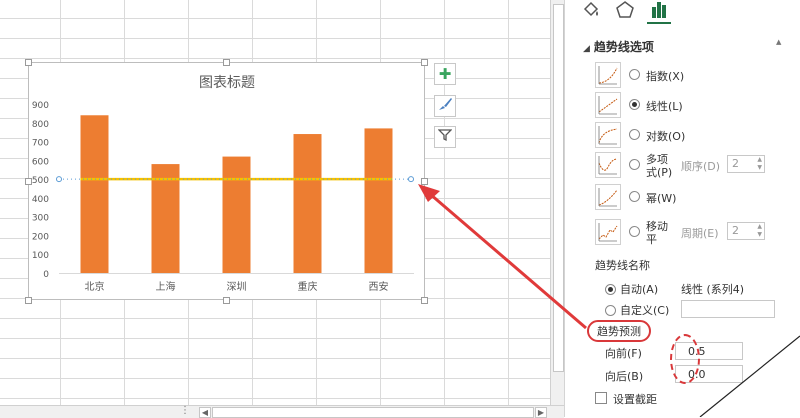 This screenshot has height=418, width=800. Describe the element at coordinates (185, 410) in the screenshot. I see `sheet-tab-splitter: ⋮` at that location.